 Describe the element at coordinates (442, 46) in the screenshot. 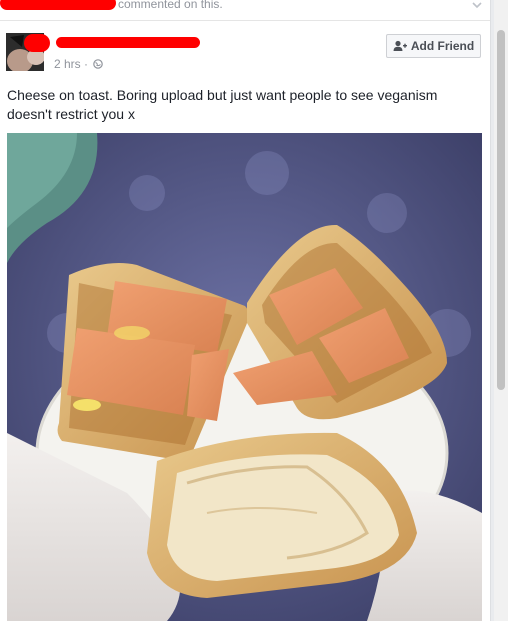

I see `add-friend-label: Add Friend` at that location.